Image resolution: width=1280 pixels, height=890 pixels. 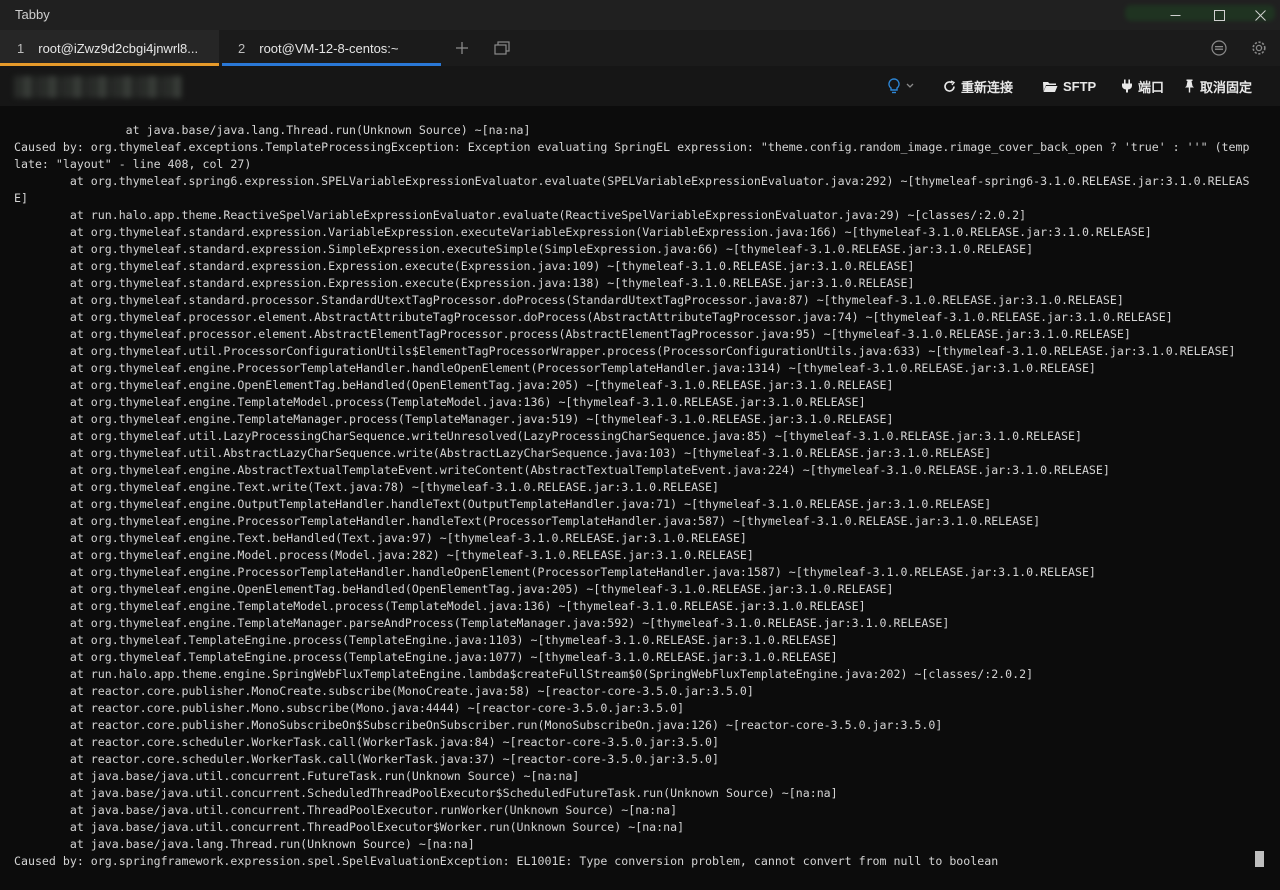 I want to click on refresh-icon, so click(x=950, y=85).